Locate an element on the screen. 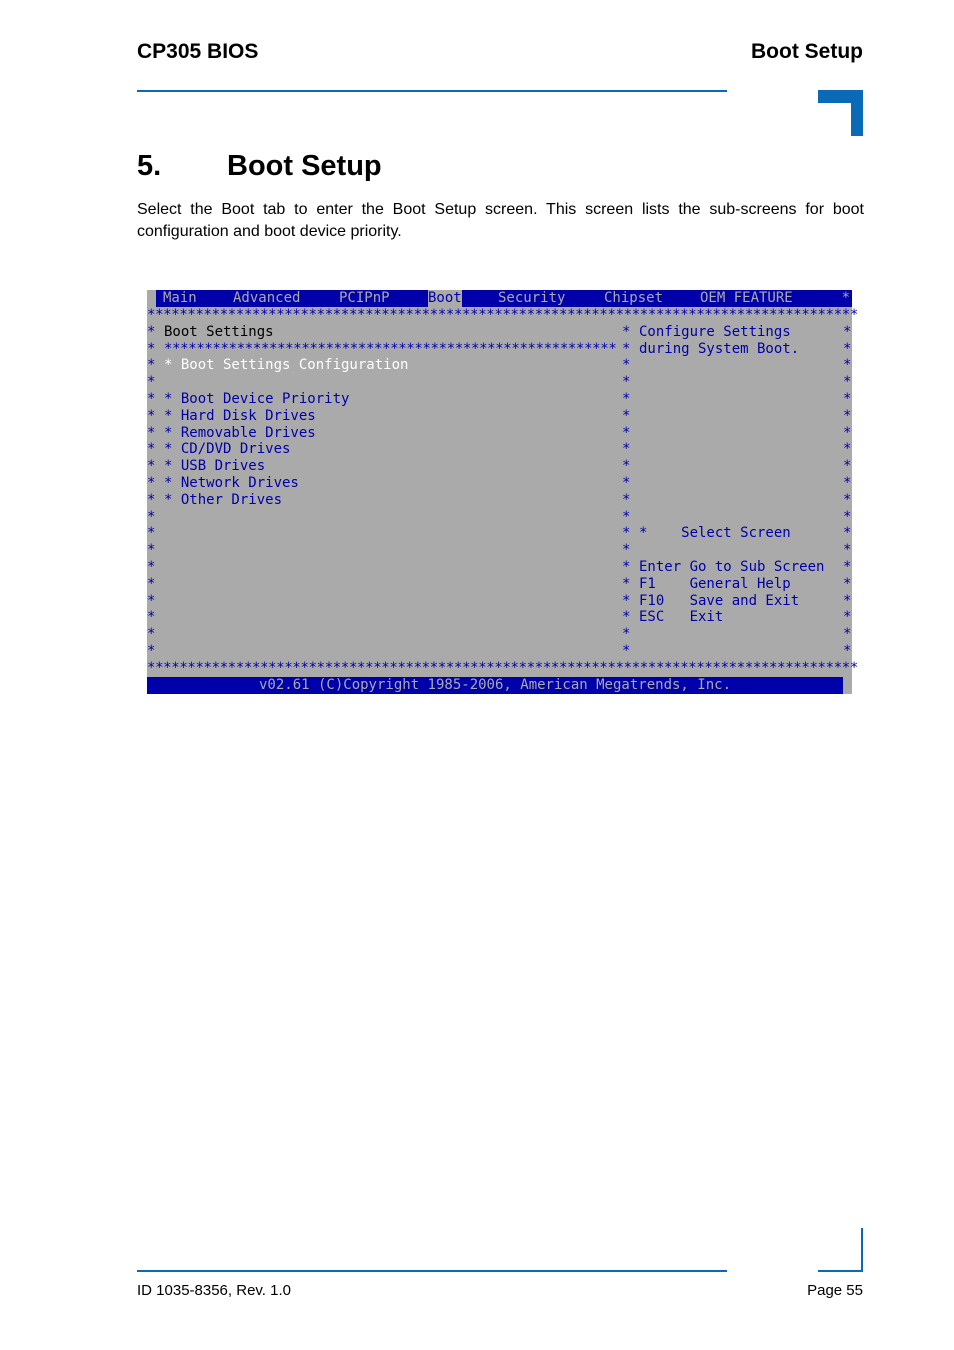 The width and height of the screenshot is (954, 1350). key-hint: F1 General Help is located at coordinates (715, 583).